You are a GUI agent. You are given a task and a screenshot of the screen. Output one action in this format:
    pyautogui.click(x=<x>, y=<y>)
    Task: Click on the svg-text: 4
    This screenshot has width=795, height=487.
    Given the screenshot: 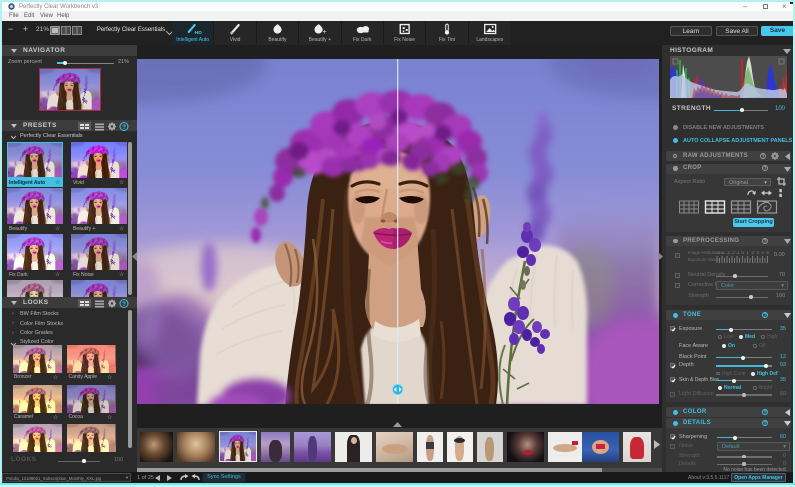 What is the action you would take?
    pyautogui.click(x=763, y=252)
    